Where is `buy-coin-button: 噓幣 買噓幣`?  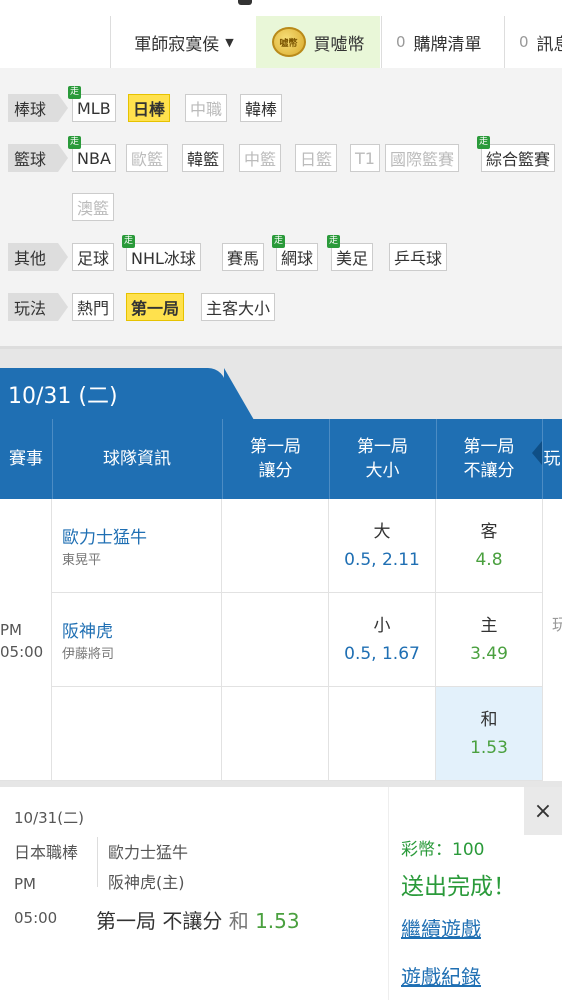 buy-coin-button: 噓幣 買噓幣 is located at coordinates (318, 42).